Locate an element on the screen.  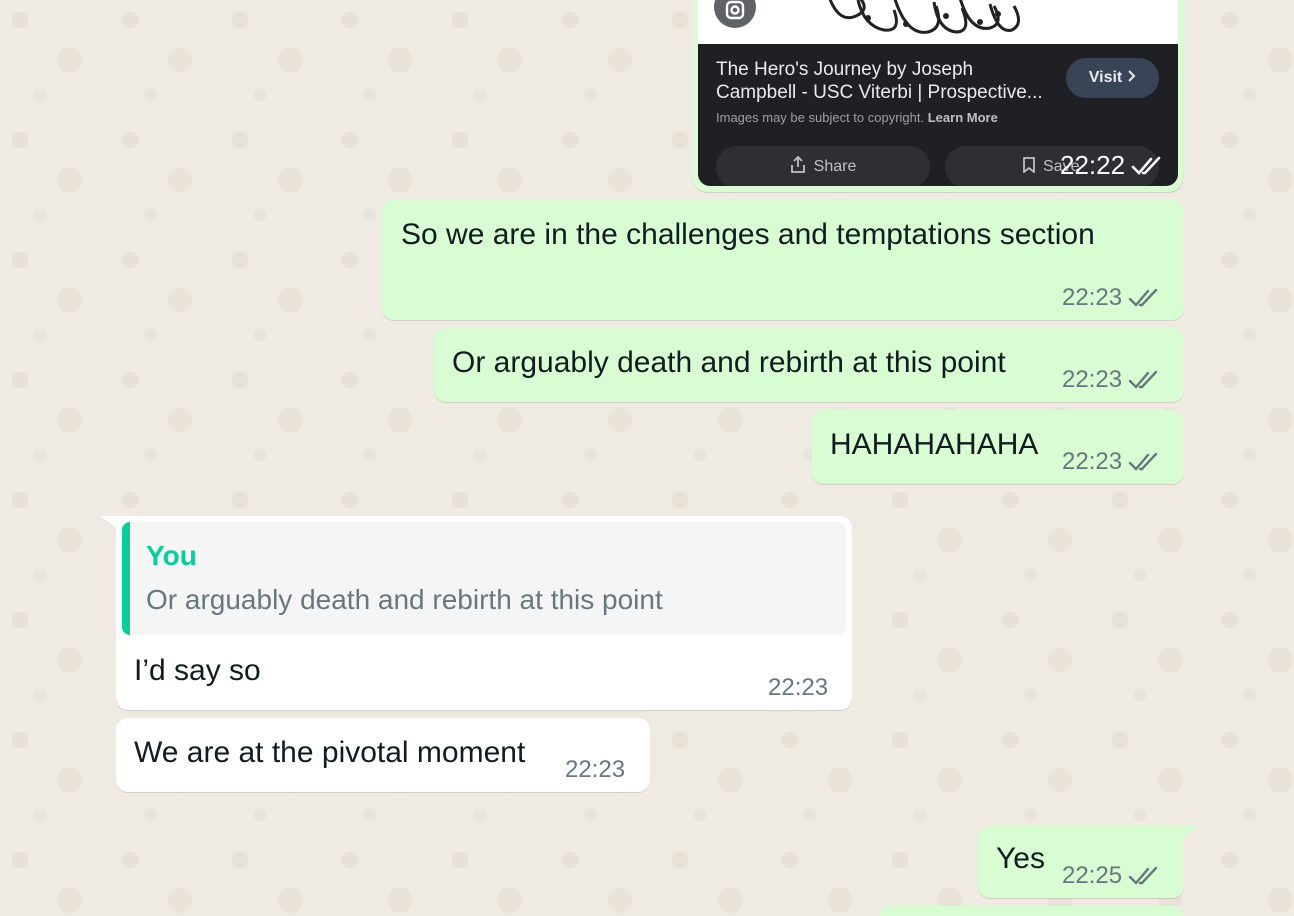
message-time: 22:22 is located at coordinates (1093, 165).